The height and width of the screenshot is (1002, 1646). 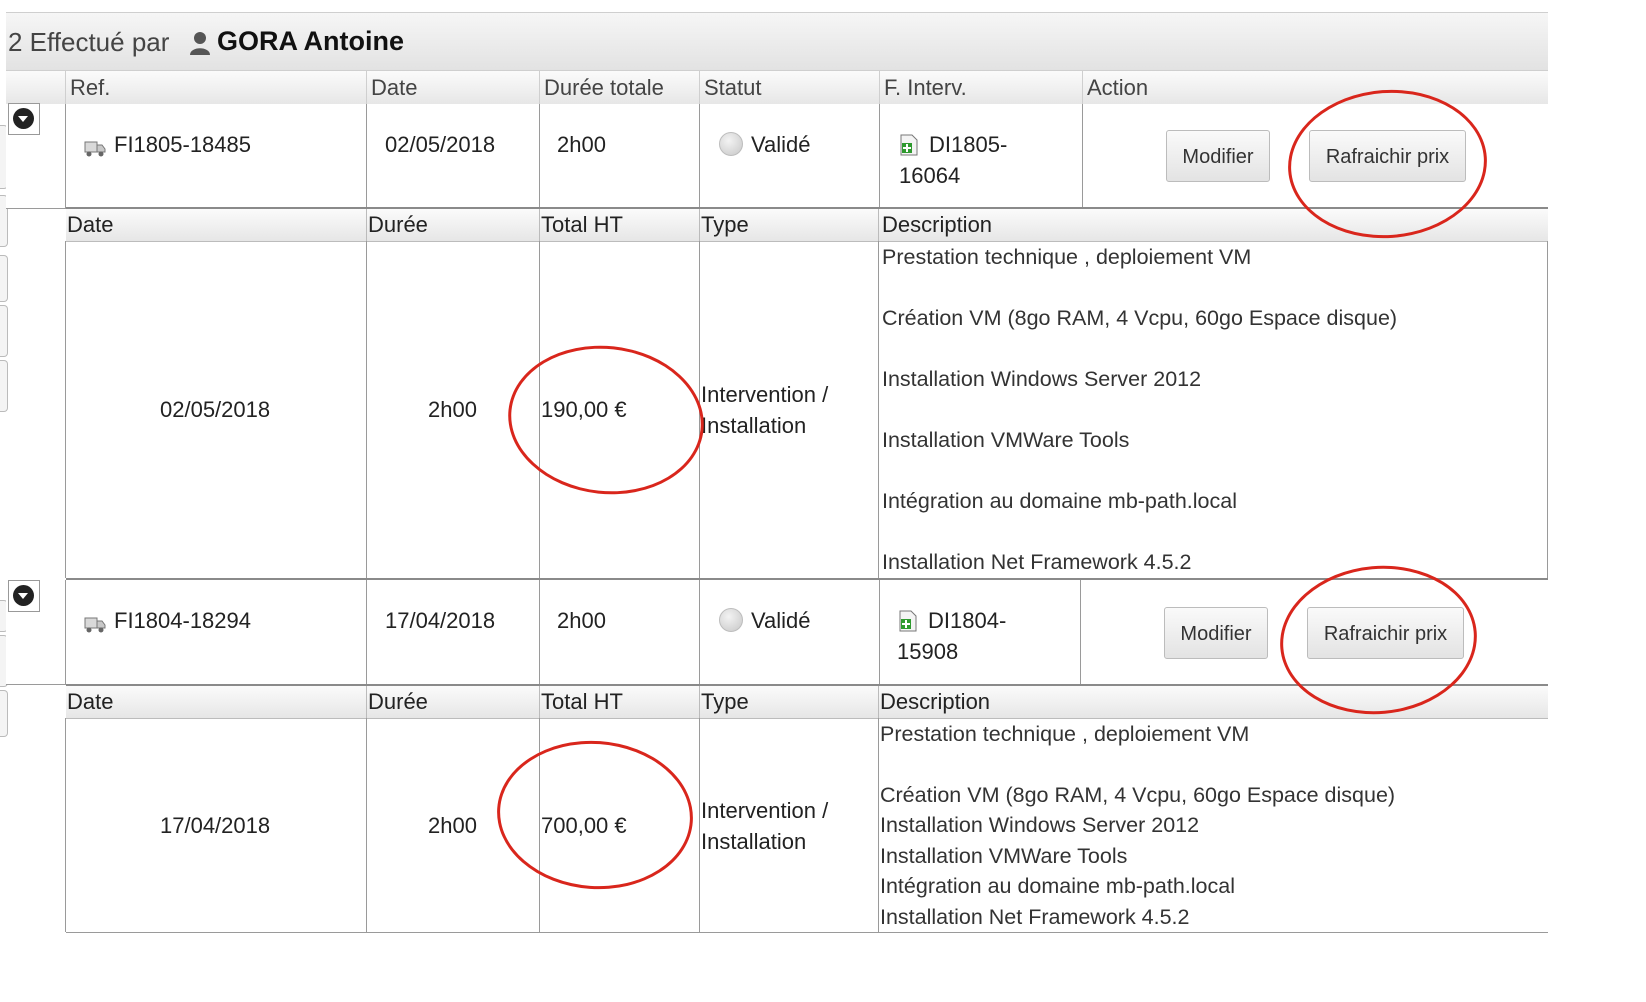 I want to click on col-ref: Ref., so click(x=88, y=88).